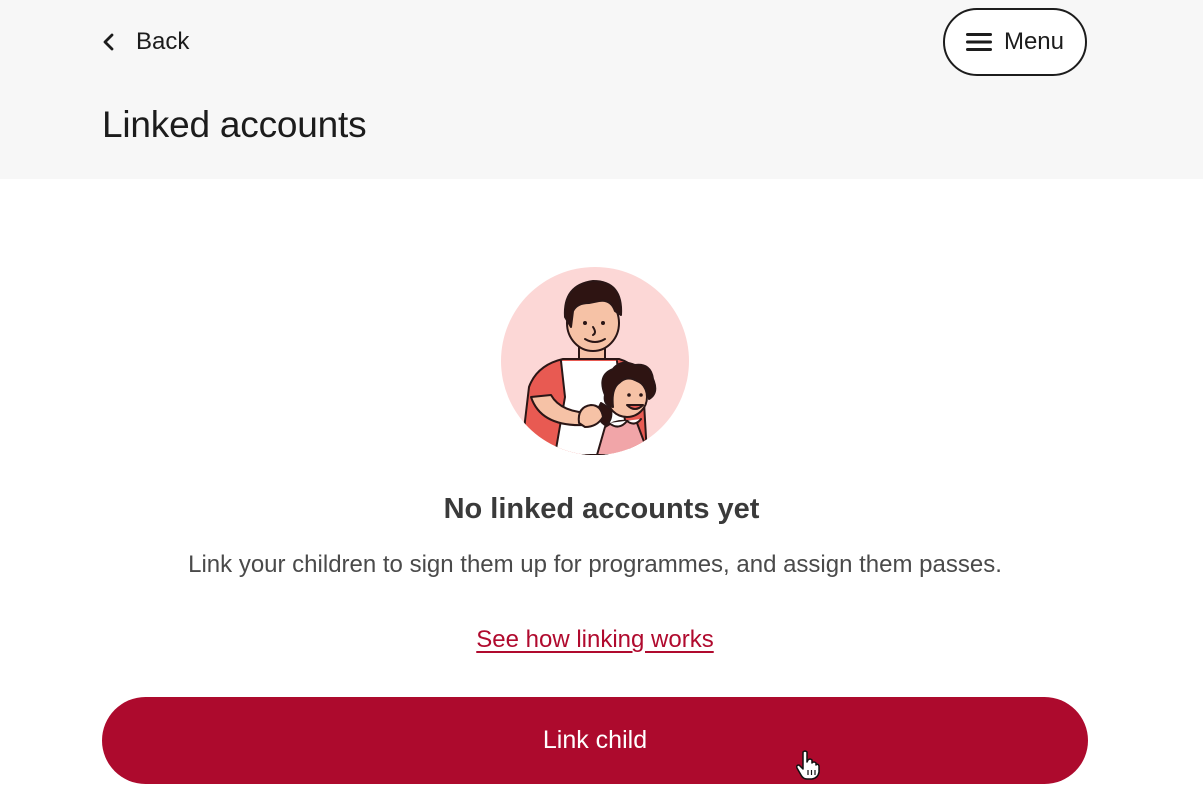  I want to click on menu-button: Menu, so click(1015, 42).